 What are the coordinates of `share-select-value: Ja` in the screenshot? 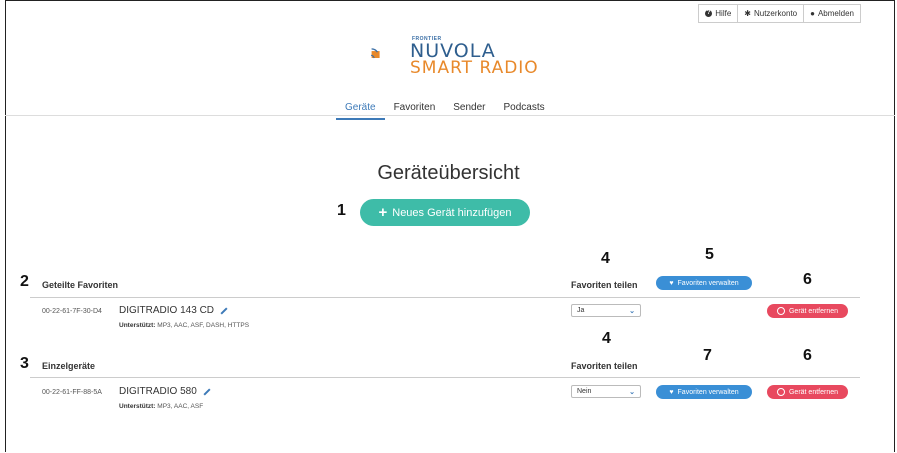 It's located at (581, 310).